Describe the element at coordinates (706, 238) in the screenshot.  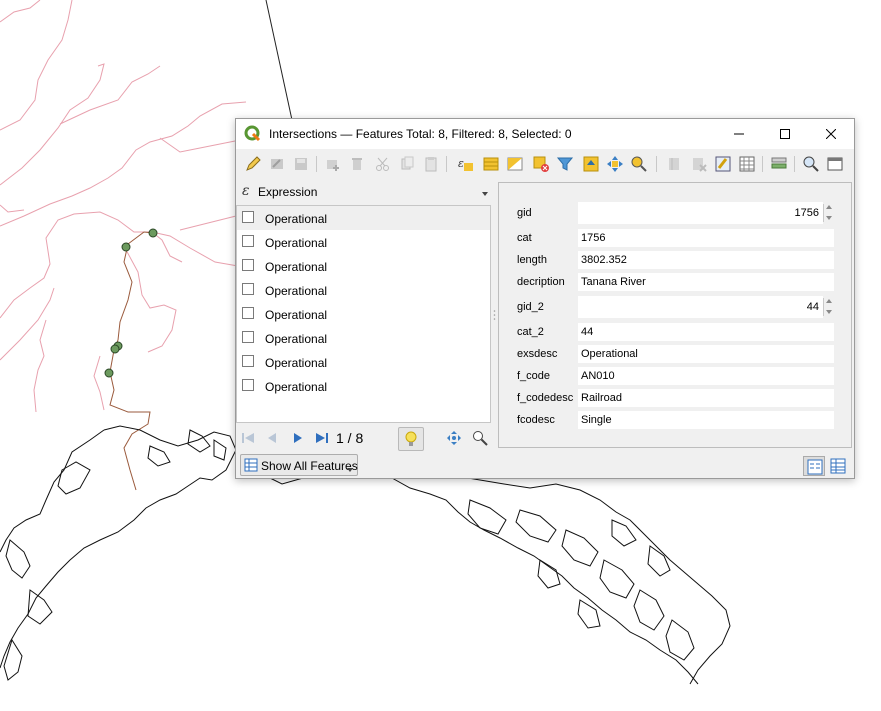
I see `cat-field: 1756` at that location.